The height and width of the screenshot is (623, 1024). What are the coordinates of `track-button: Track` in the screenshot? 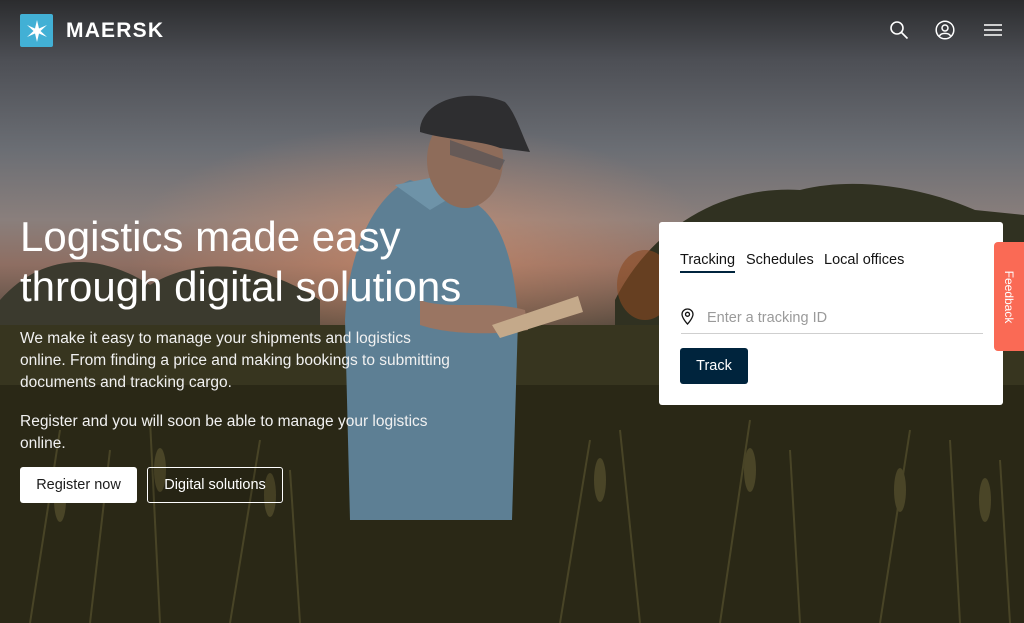 It's located at (714, 366).